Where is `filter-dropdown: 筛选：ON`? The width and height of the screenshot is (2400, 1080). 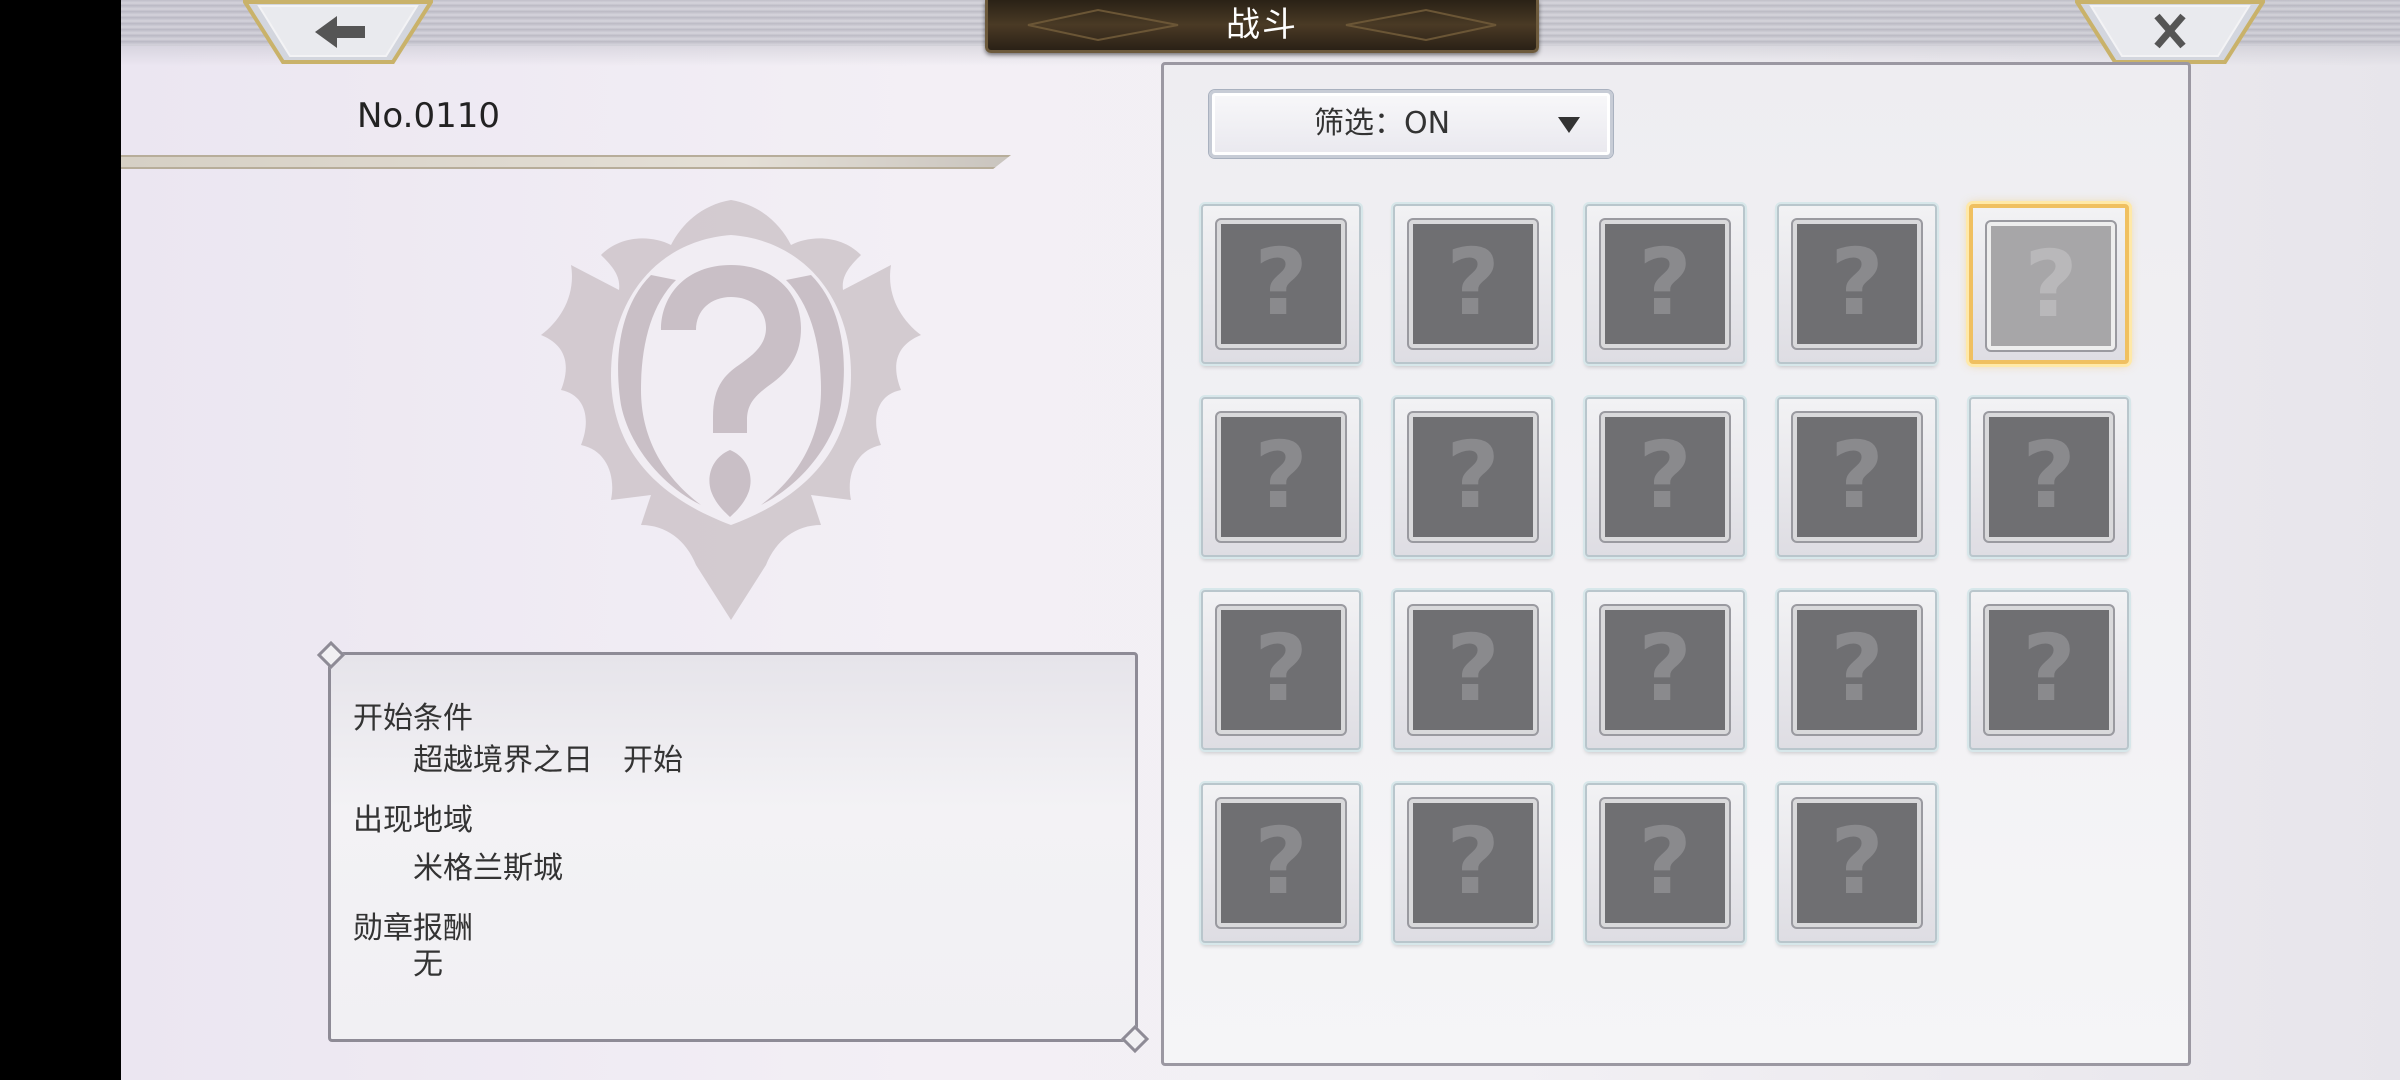 filter-dropdown: 筛选：ON is located at coordinates (1411, 124).